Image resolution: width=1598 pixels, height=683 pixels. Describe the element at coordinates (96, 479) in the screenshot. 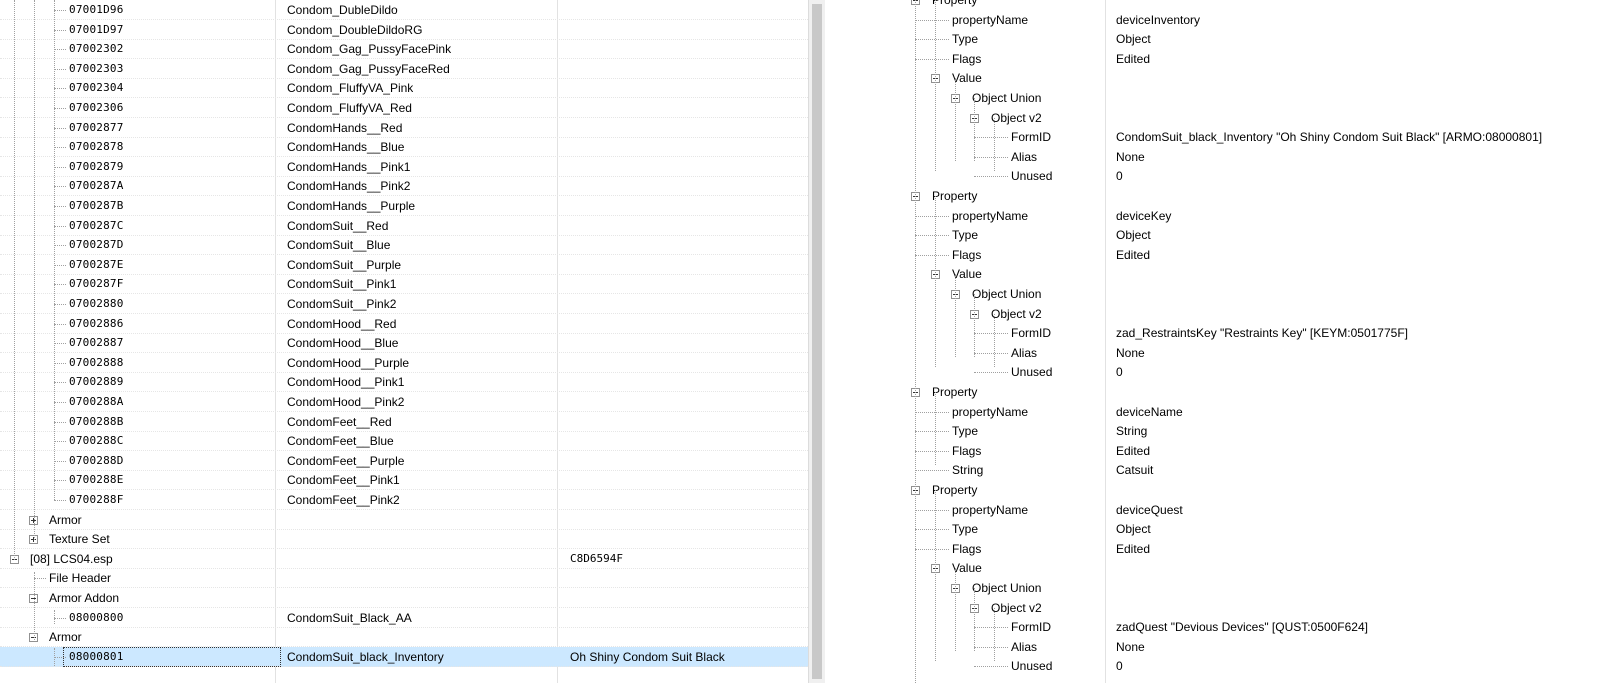

I see `form-id: 0700288E` at that location.